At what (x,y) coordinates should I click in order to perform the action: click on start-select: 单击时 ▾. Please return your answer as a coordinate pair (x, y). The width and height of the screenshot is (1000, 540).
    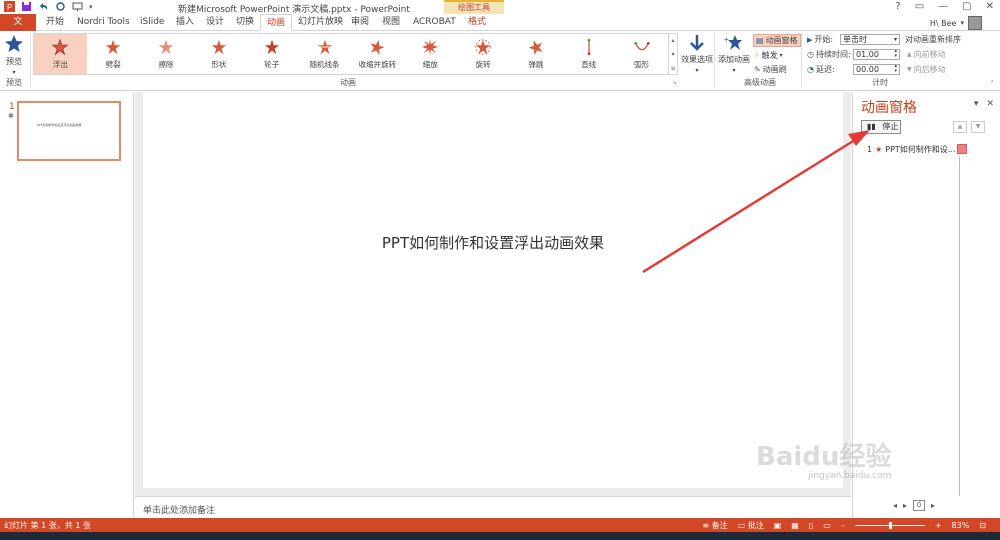
    Looking at the image, I should click on (870, 39).